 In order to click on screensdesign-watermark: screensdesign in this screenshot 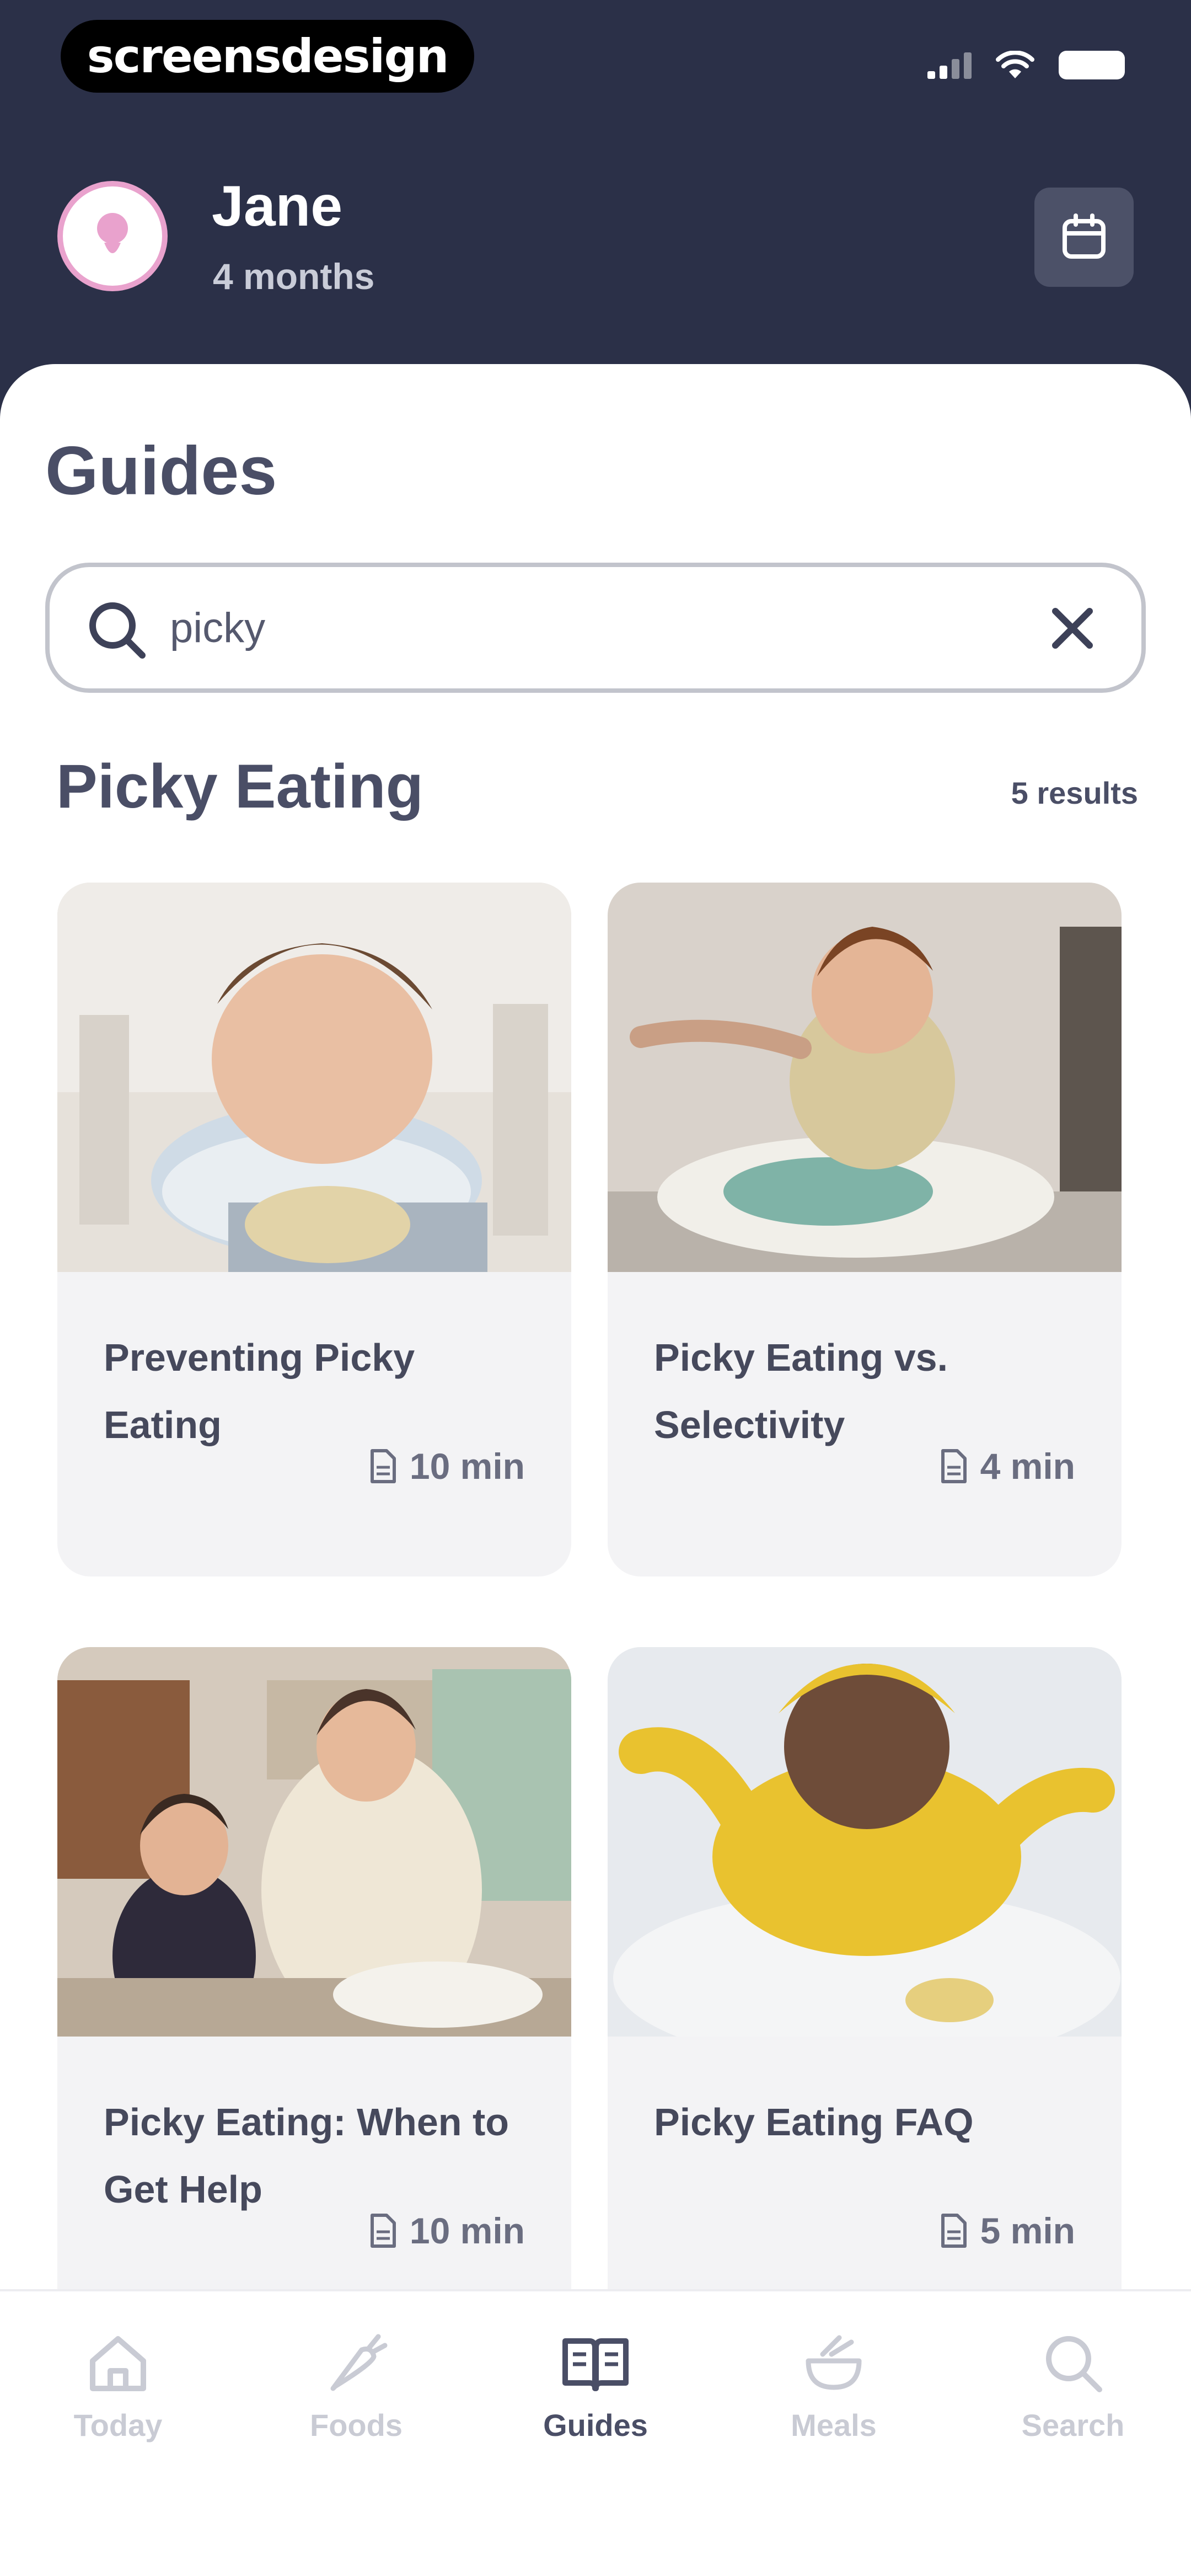, I will do `click(267, 56)`.